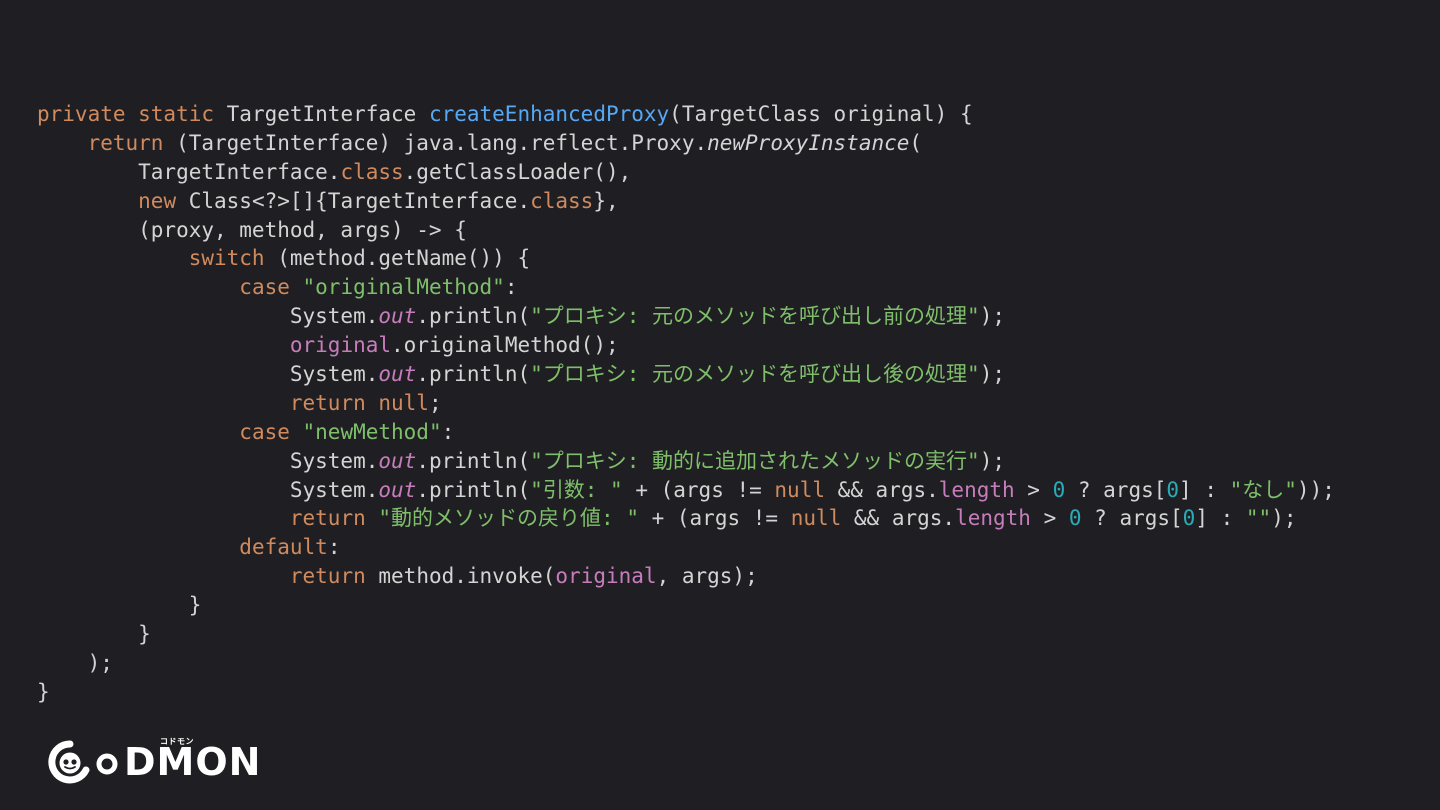 Image resolution: width=1440 pixels, height=810 pixels. I want to click on code-token: "", so click(1258, 518).